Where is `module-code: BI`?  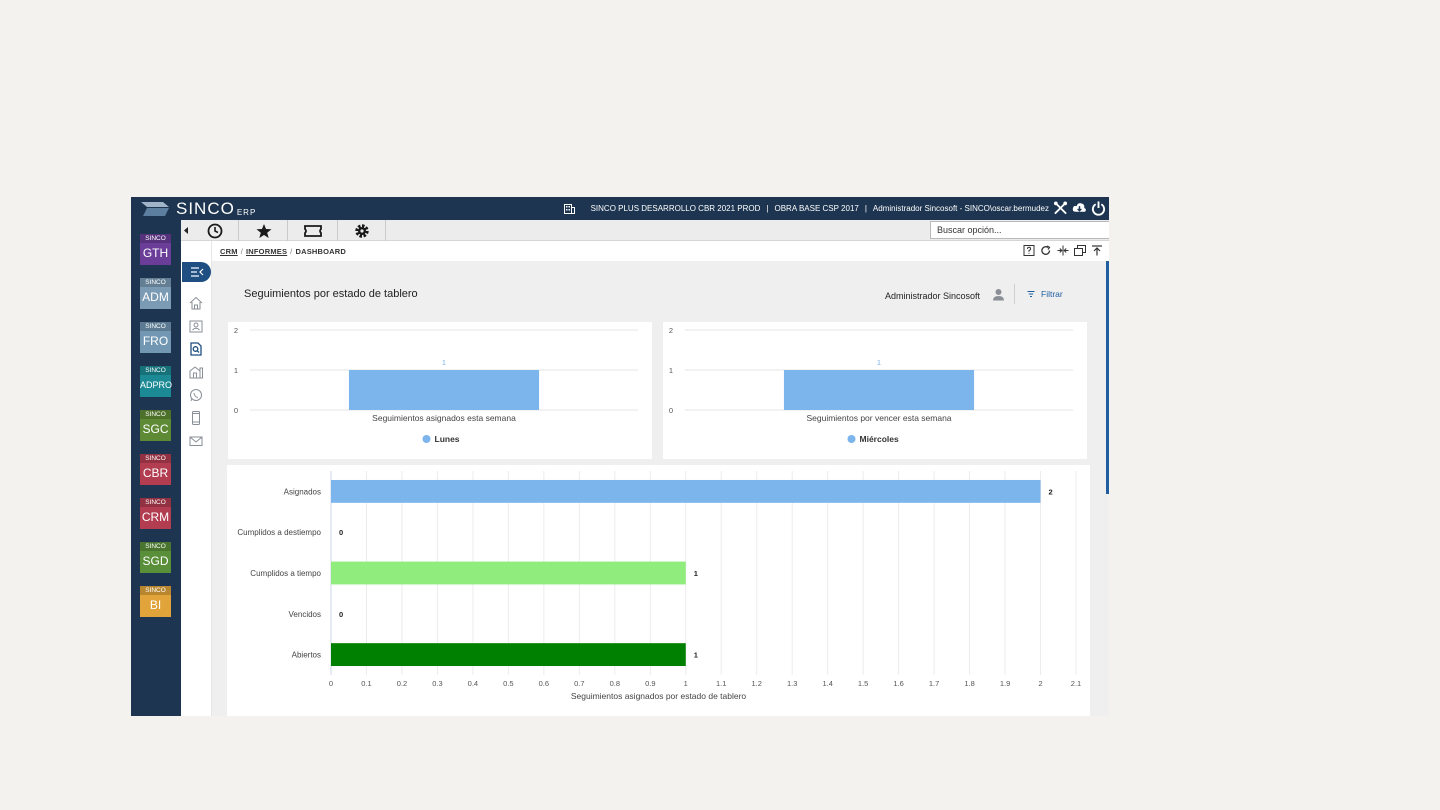 module-code: BI is located at coordinates (155, 605).